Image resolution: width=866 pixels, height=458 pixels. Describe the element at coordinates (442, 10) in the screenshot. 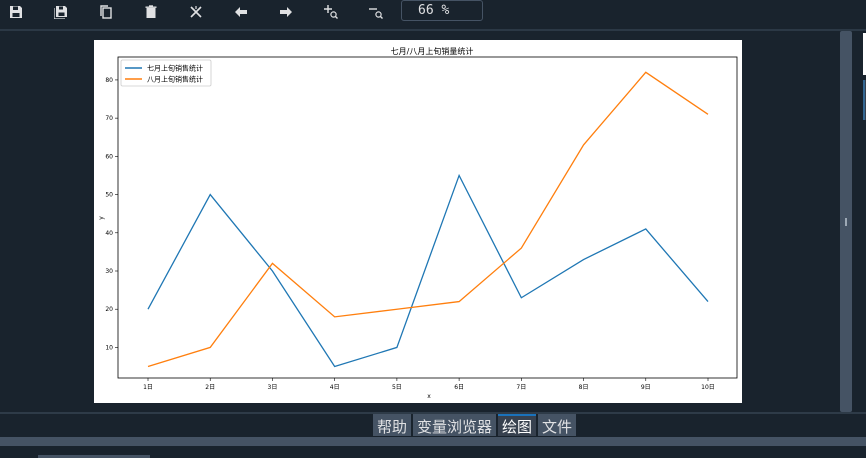

I see `zoom-level-display: 66 %` at that location.